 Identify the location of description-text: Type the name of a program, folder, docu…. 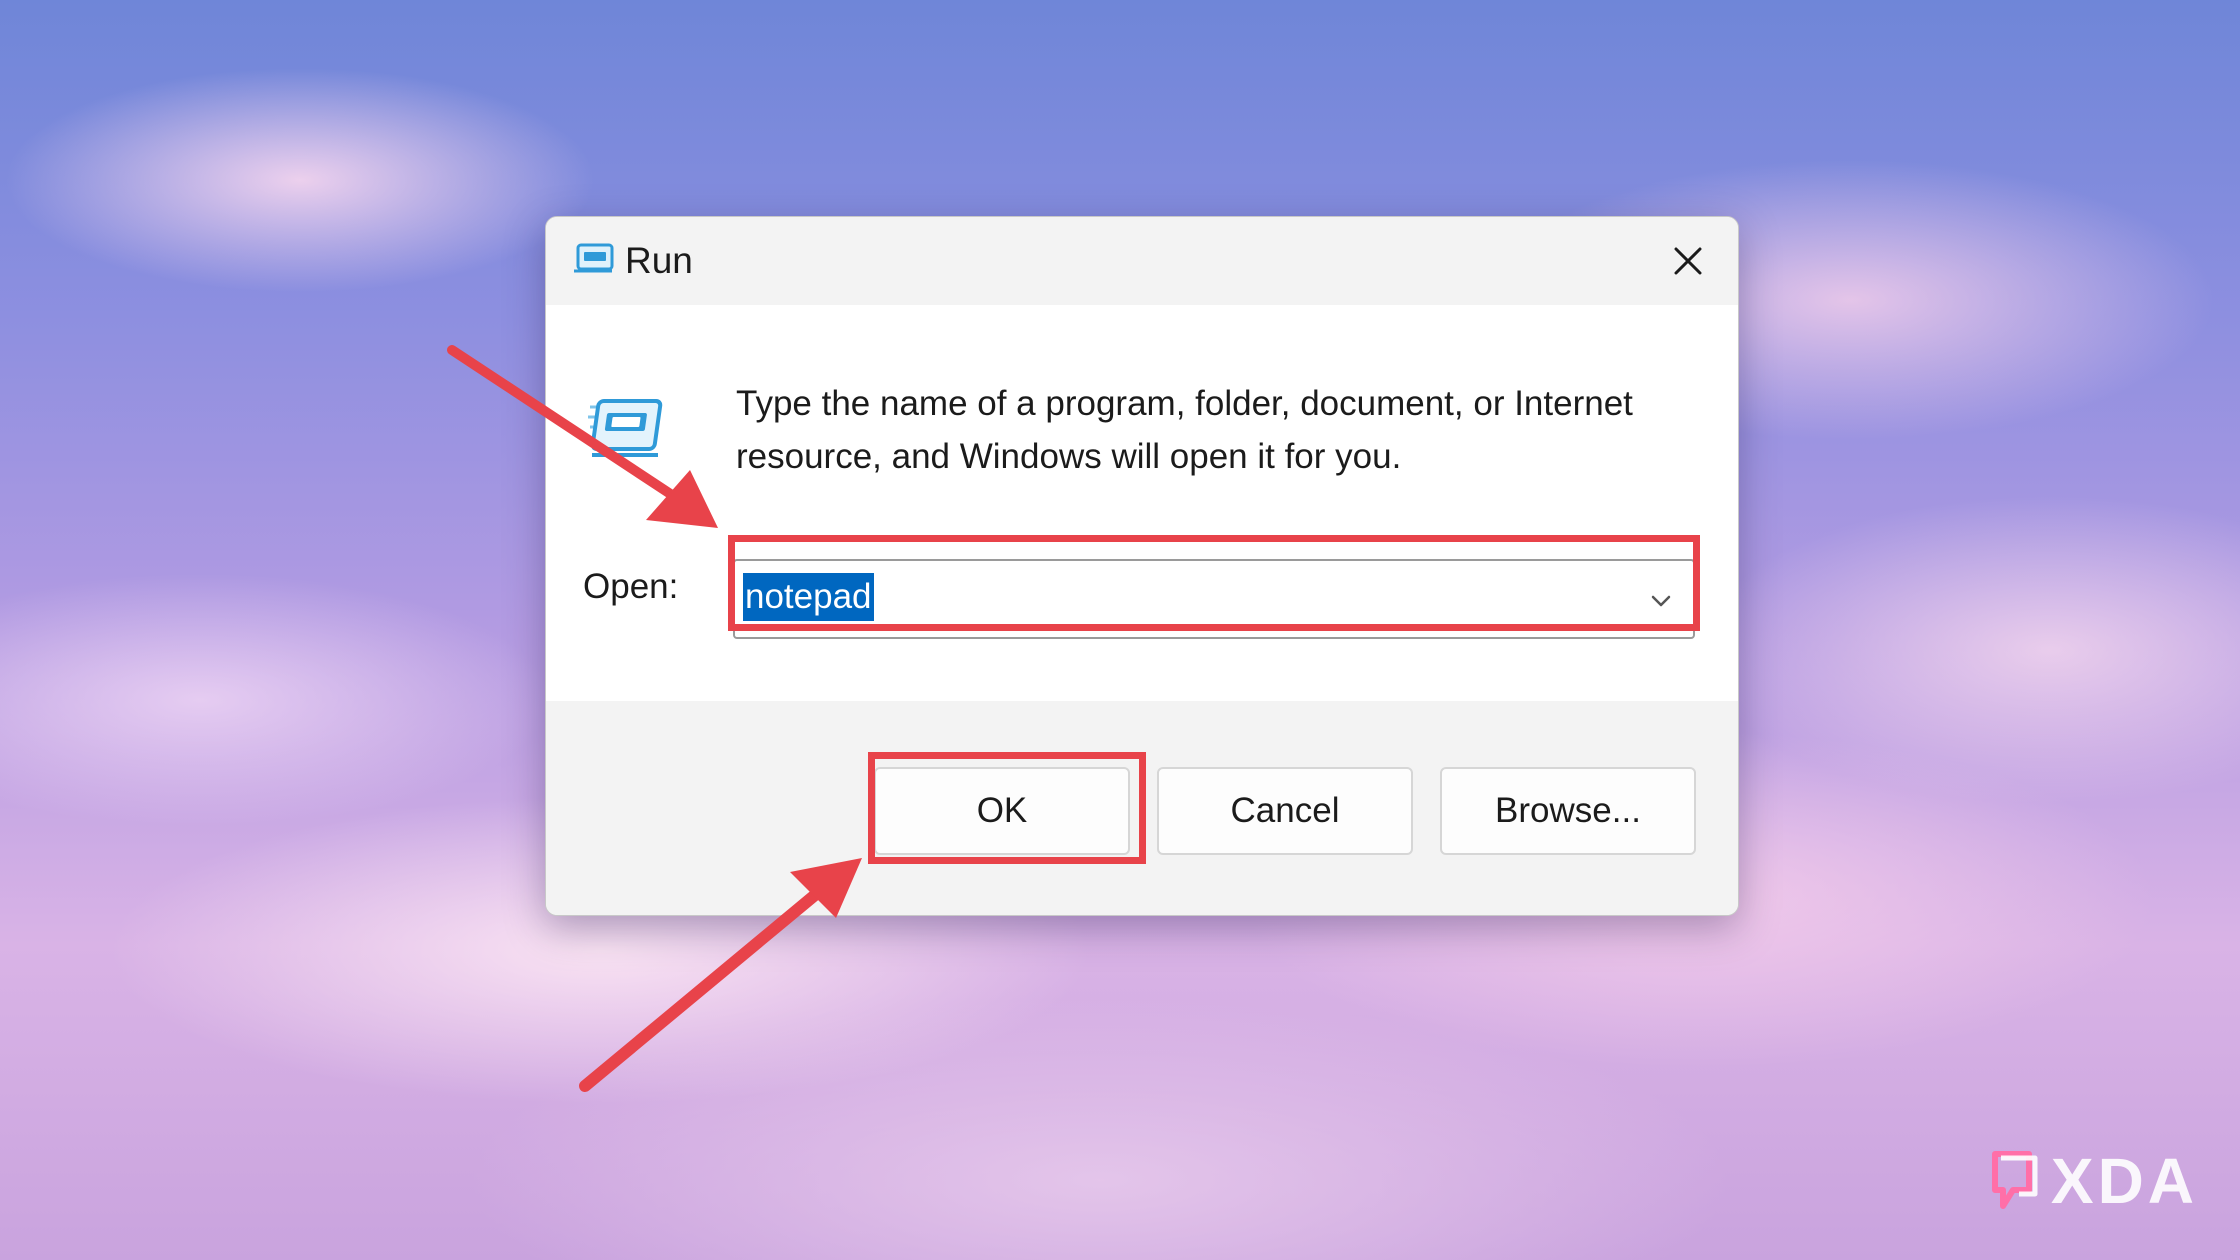
(1184, 430).